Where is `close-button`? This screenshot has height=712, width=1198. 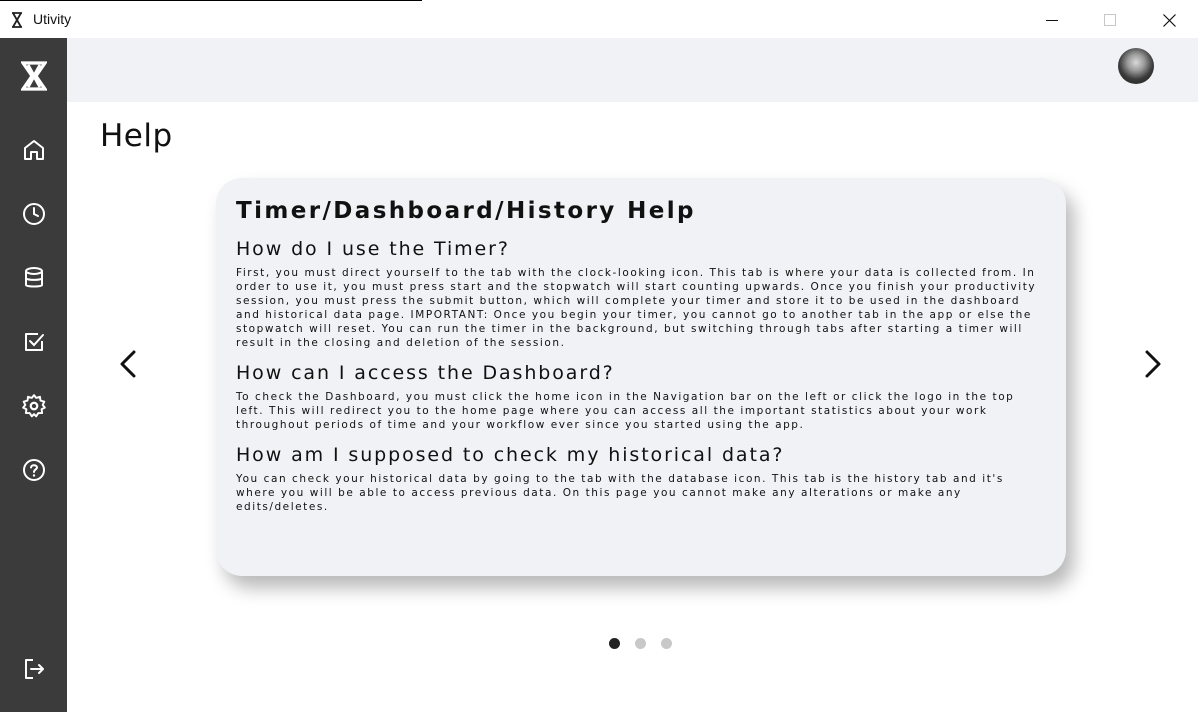 close-button is located at coordinates (1169, 20).